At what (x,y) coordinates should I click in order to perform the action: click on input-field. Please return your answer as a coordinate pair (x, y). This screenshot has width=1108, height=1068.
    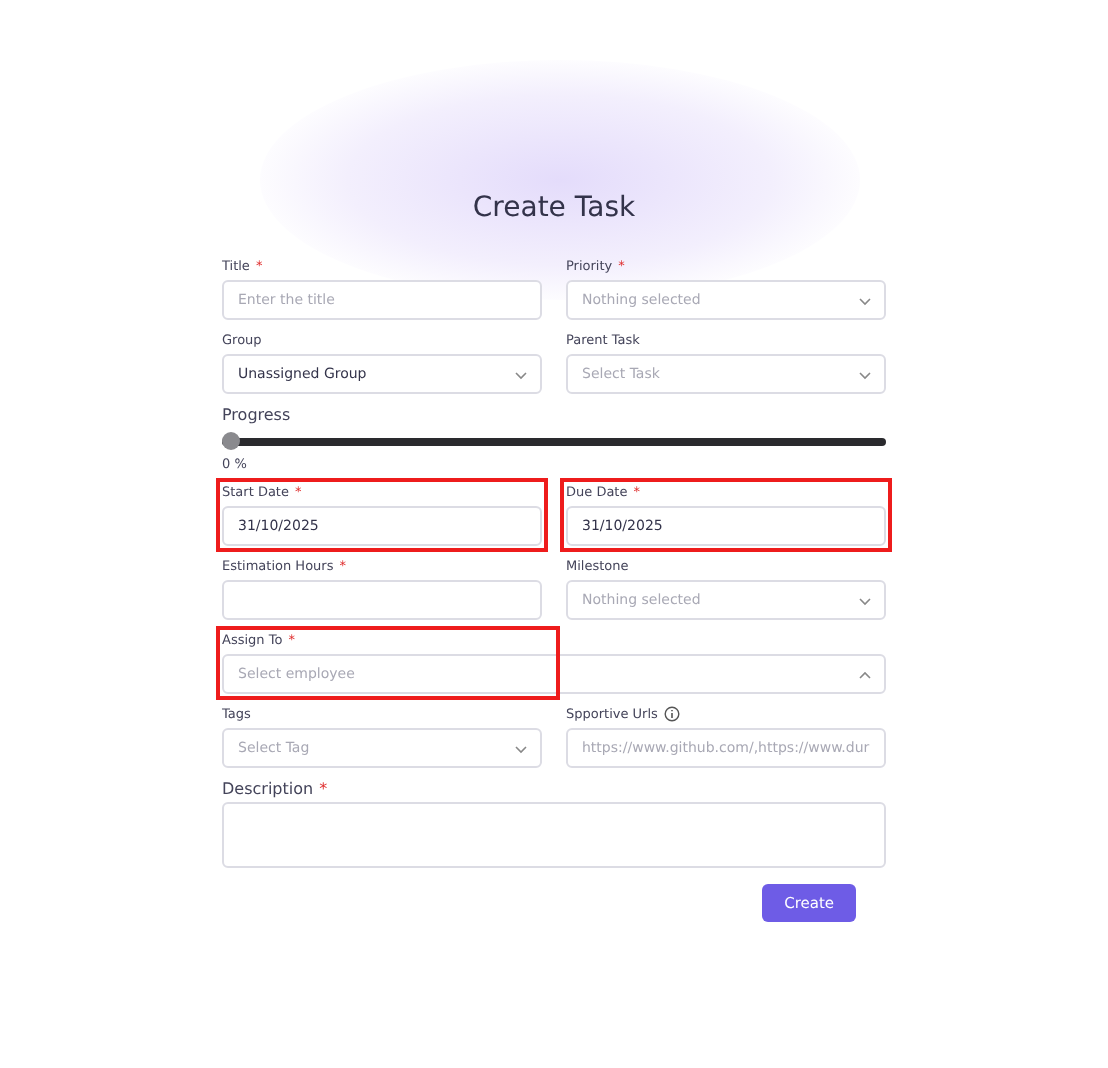
    Looking at the image, I should click on (382, 600).